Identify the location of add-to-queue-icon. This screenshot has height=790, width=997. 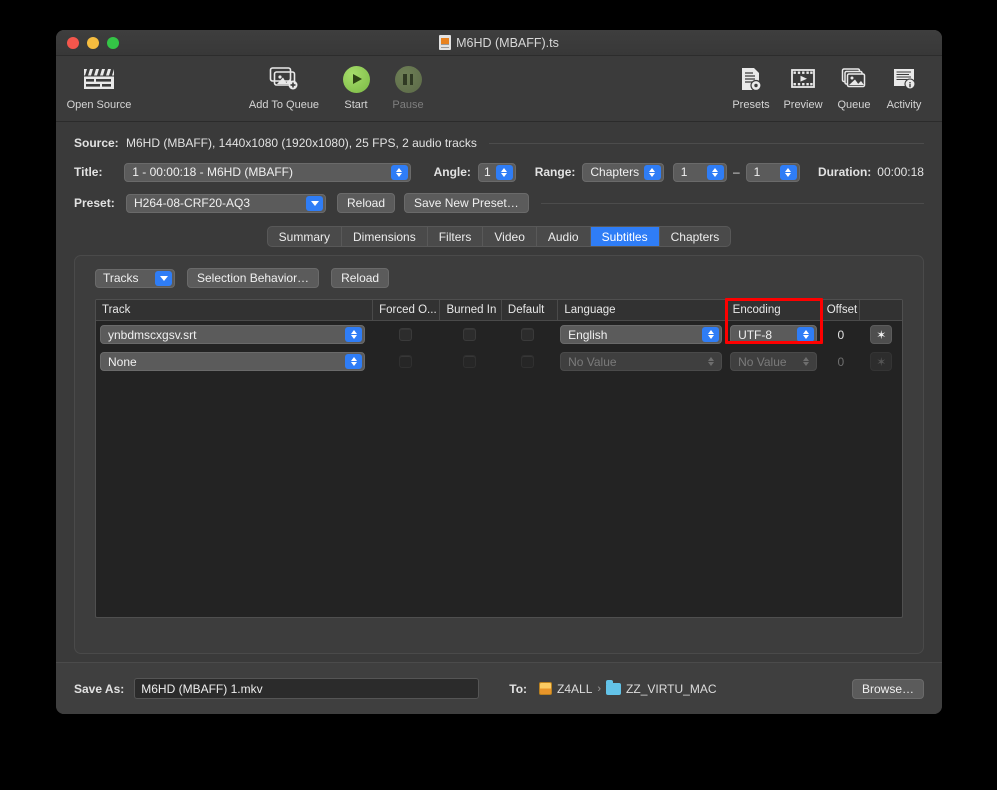
(284, 79).